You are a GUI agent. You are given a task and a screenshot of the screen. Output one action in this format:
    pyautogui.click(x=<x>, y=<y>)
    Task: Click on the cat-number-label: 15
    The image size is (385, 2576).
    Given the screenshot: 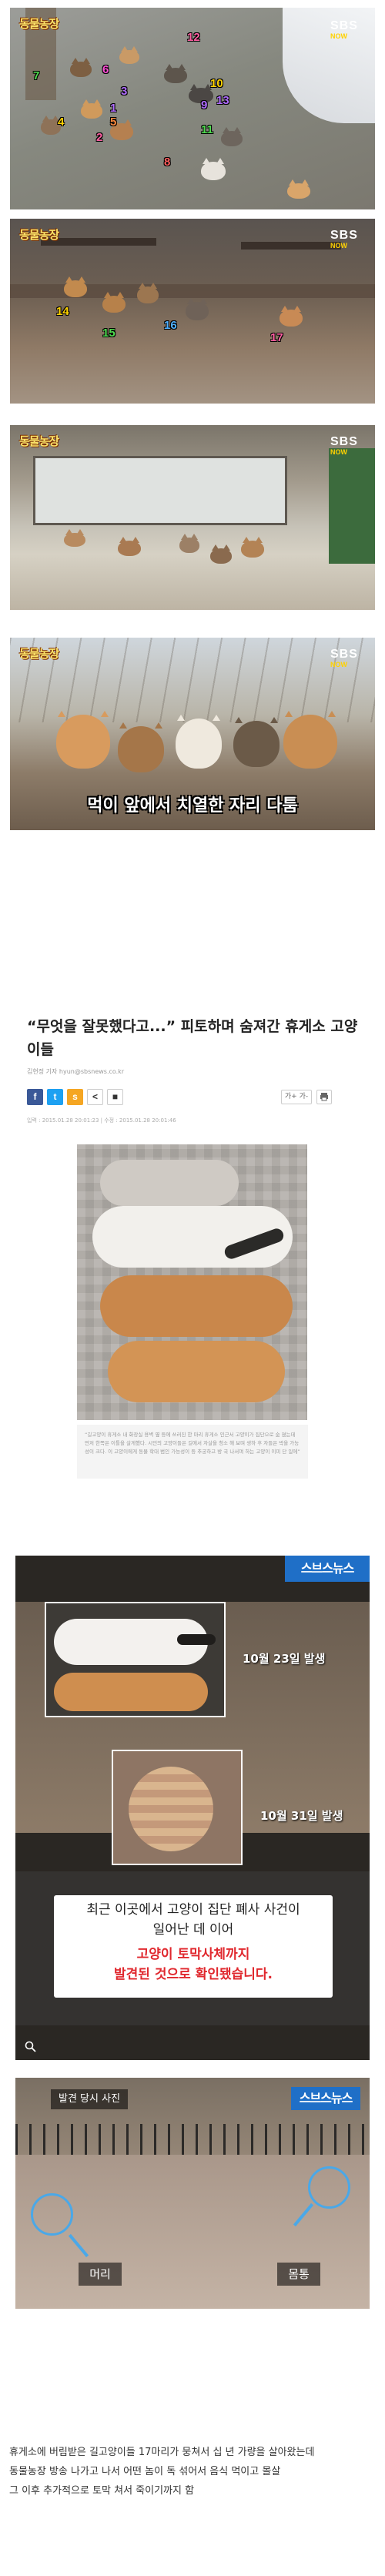 What is the action you would take?
    pyautogui.click(x=109, y=333)
    